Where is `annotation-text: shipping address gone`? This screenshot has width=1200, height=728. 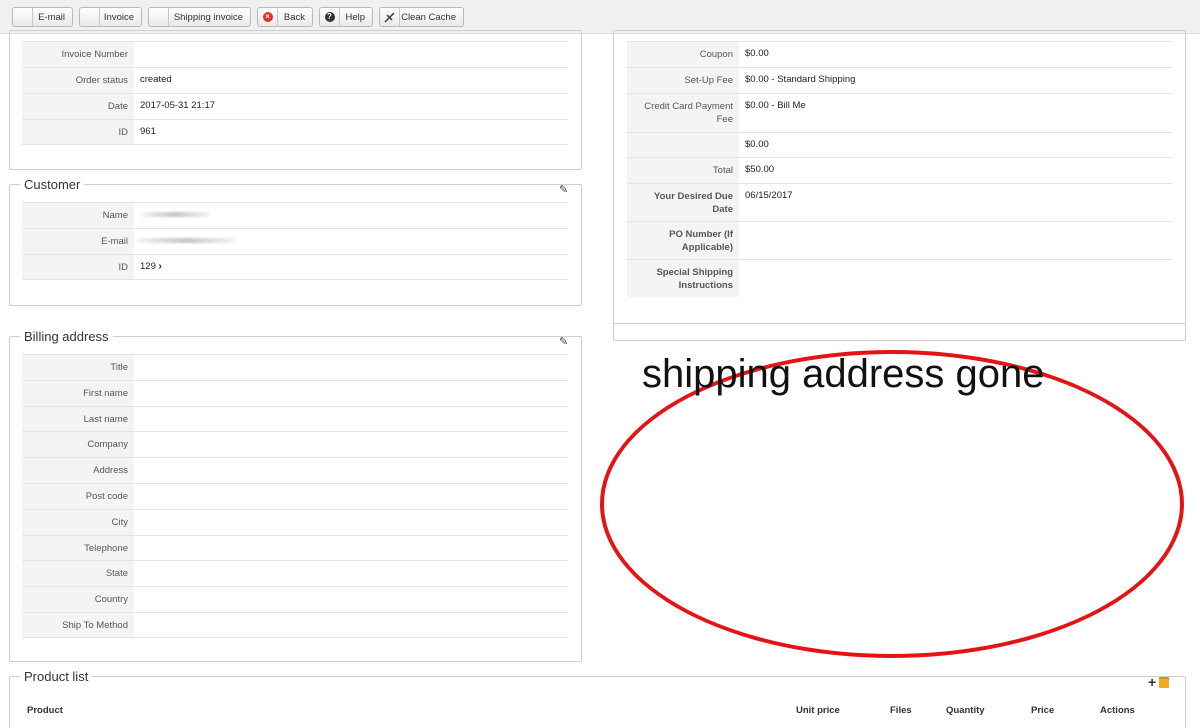
annotation-text: shipping address gone is located at coordinates (843, 374).